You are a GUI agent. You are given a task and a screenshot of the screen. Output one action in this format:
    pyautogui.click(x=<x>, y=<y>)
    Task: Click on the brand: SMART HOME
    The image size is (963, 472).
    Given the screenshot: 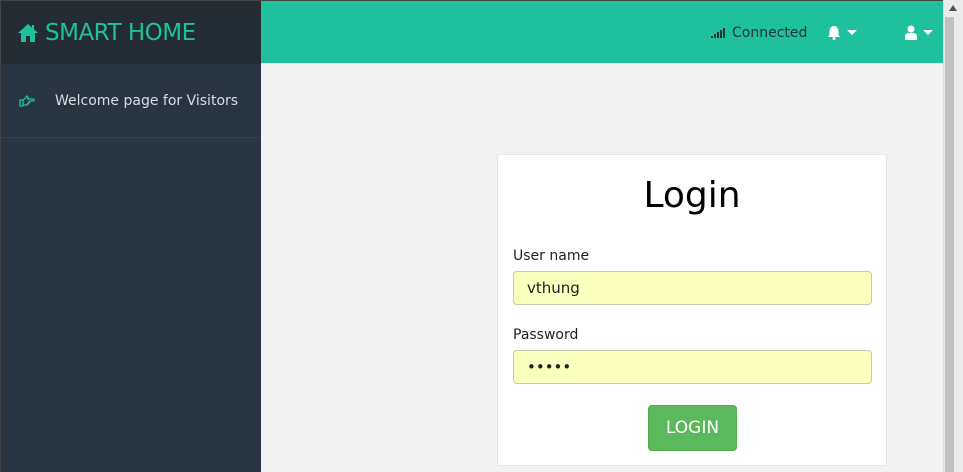 What is the action you would take?
    pyautogui.click(x=131, y=32)
    